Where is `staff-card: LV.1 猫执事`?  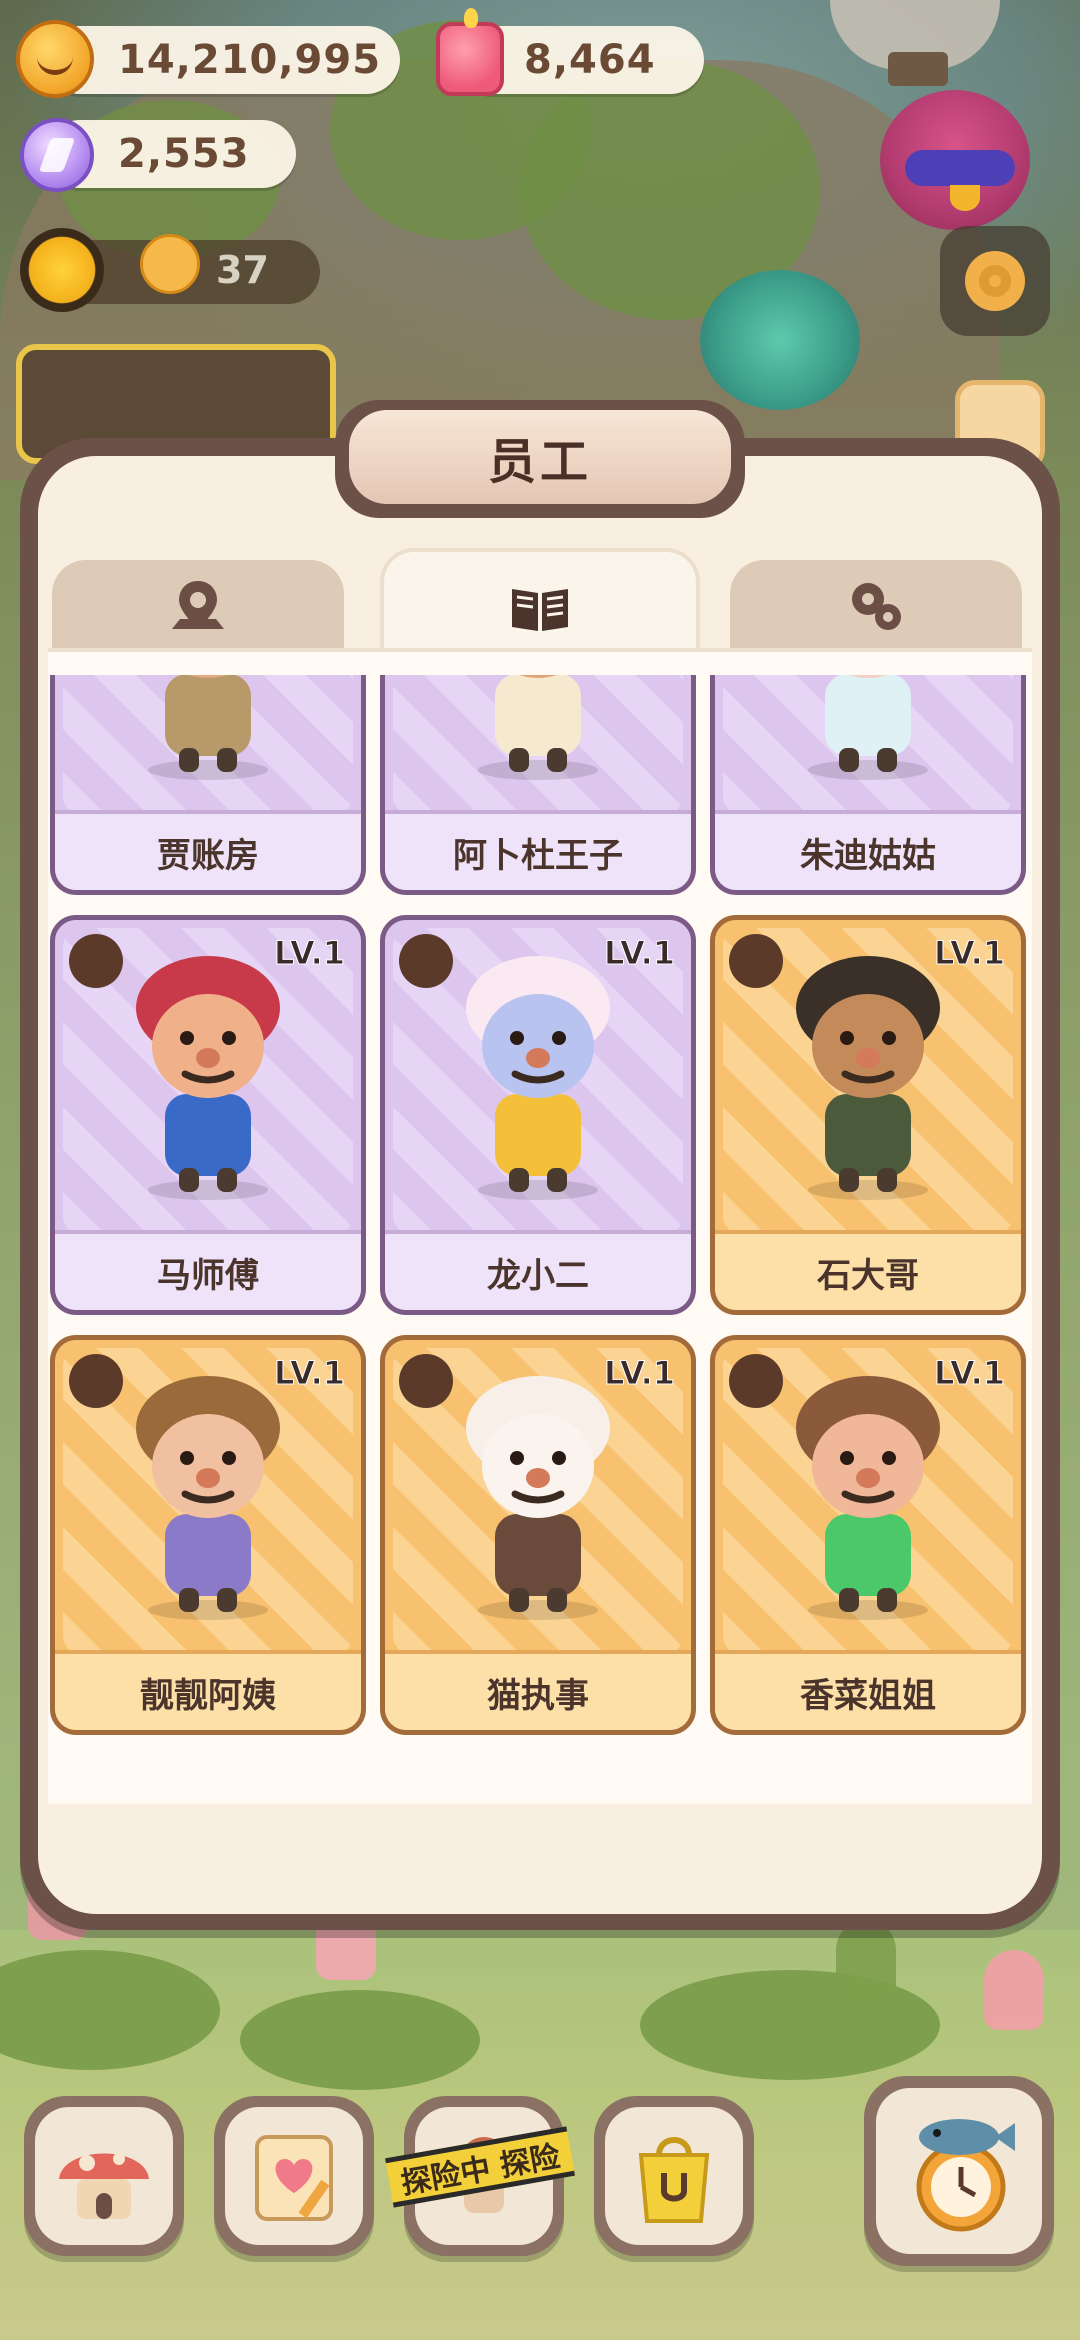 staff-card: LV.1 猫执事 is located at coordinates (538, 1535).